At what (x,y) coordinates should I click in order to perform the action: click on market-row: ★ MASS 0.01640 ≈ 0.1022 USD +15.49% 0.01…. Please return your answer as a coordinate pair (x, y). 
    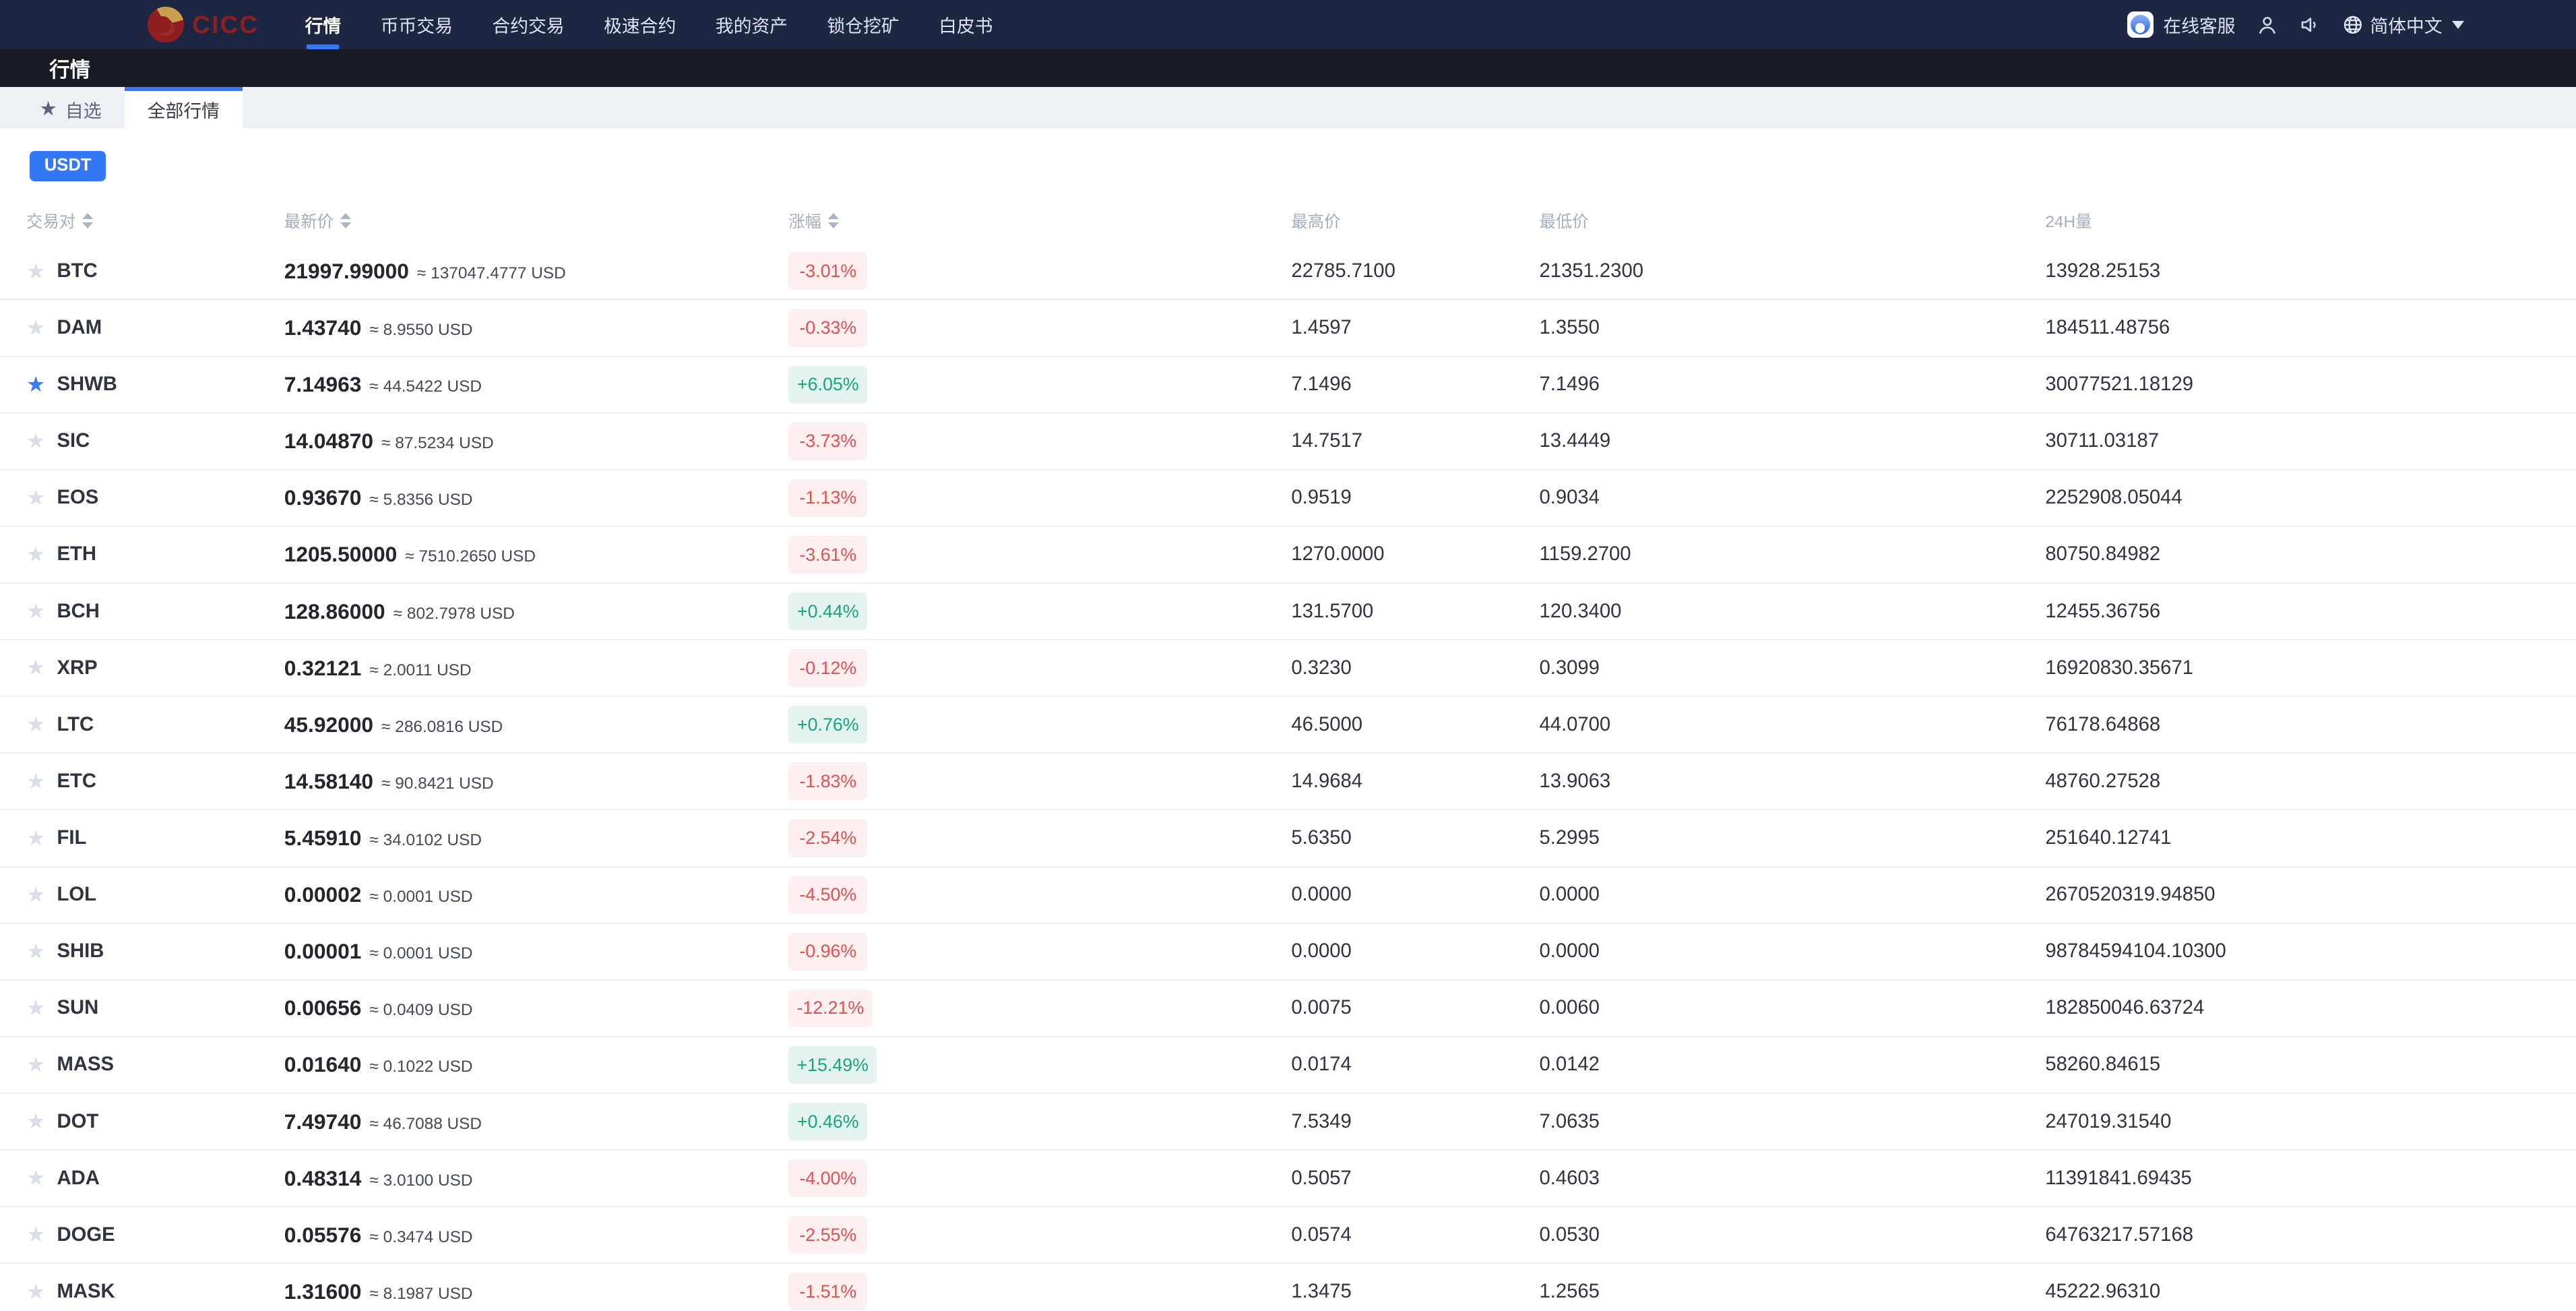
    Looking at the image, I should click on (1288, 1066).